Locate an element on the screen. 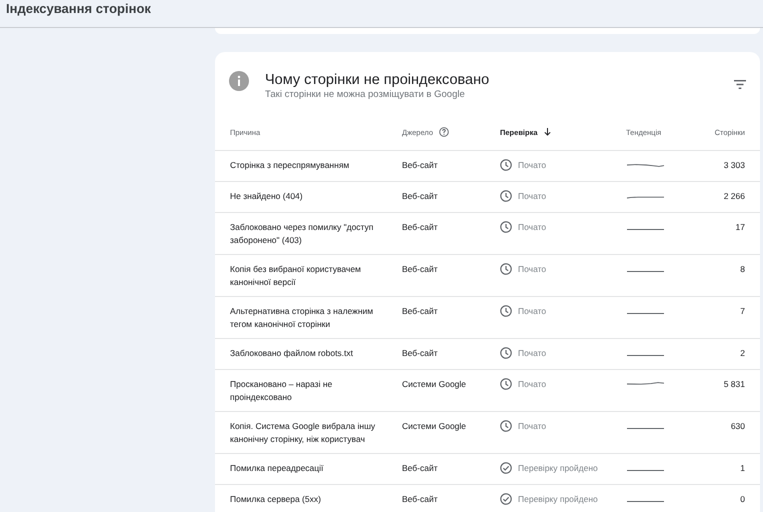  reason-cell-text: Альтернативна сторінка з належним тегом канонічної сторінки is located at coordinates (302, 317).